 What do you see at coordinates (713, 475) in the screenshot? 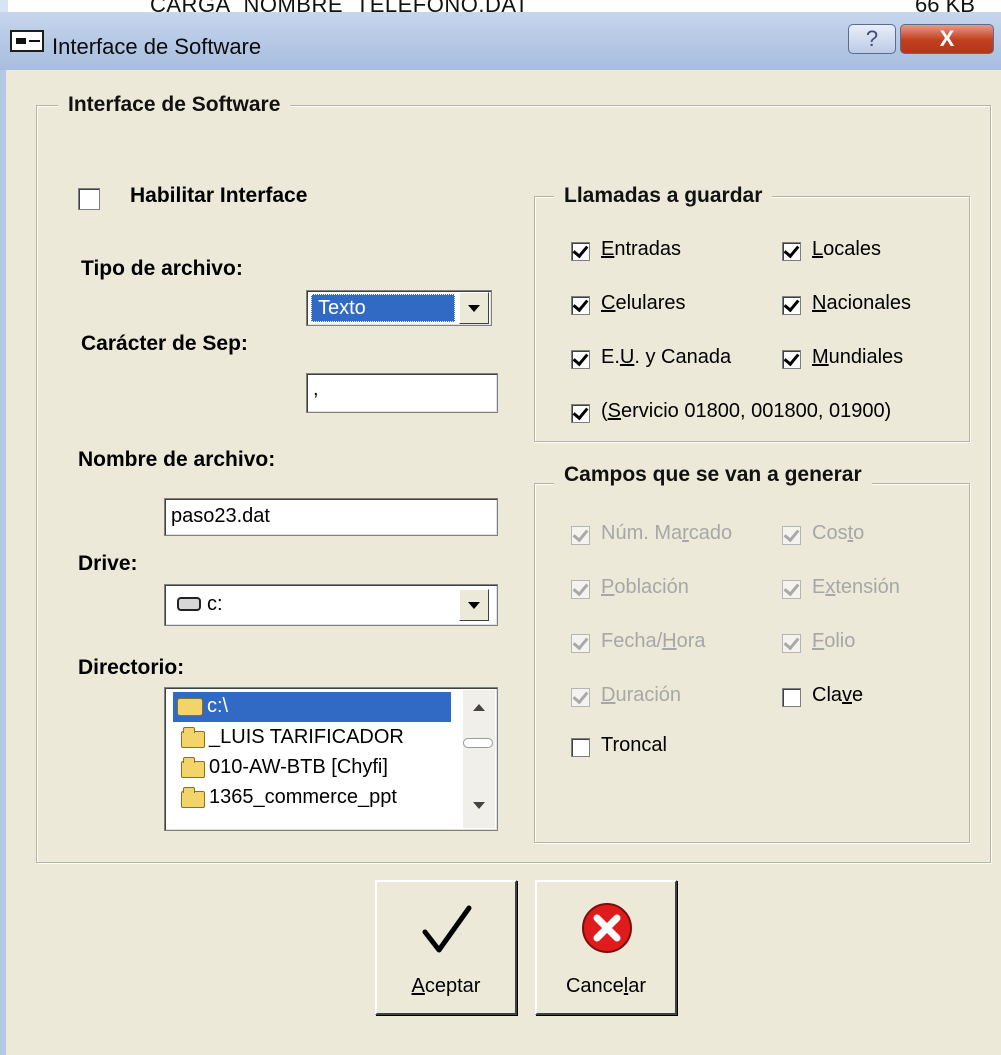
I see `fields-group-legend: Campos que se van a generar` at bounding box center [713, 475].